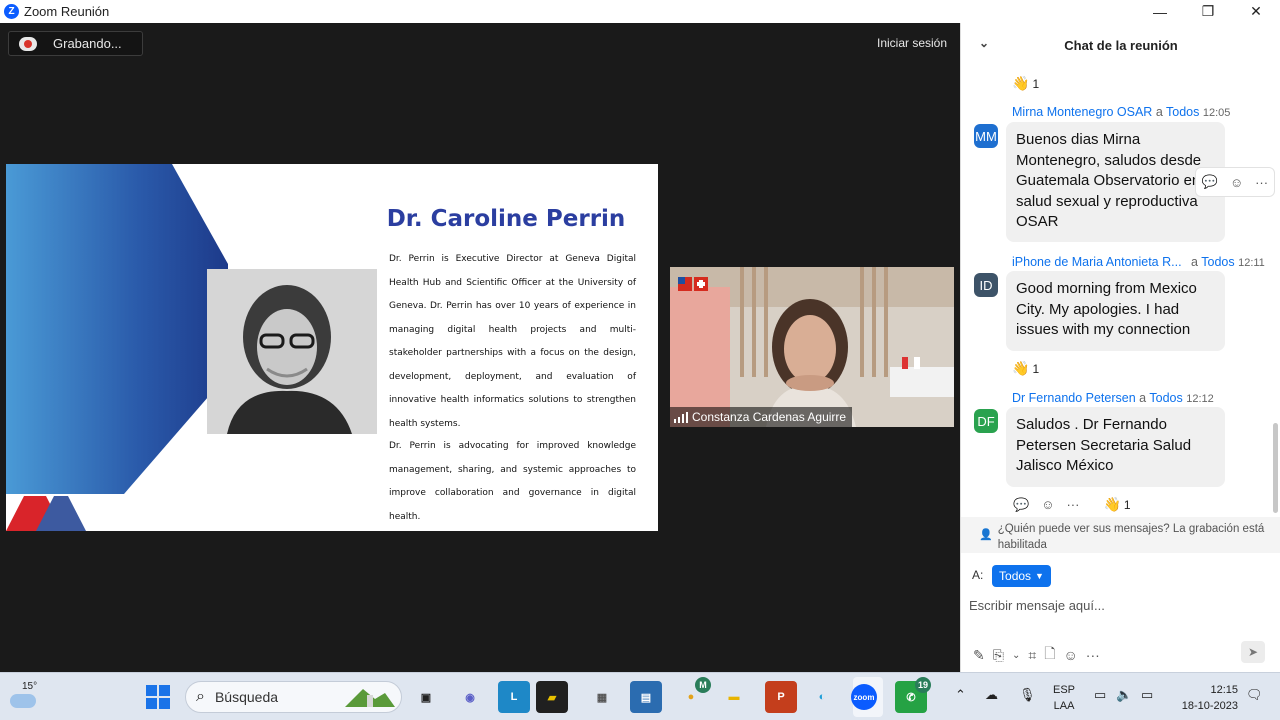 This screenshot has width=1280, height=720. I want to click on emoji-icon: ☺, so click(1070, 655).